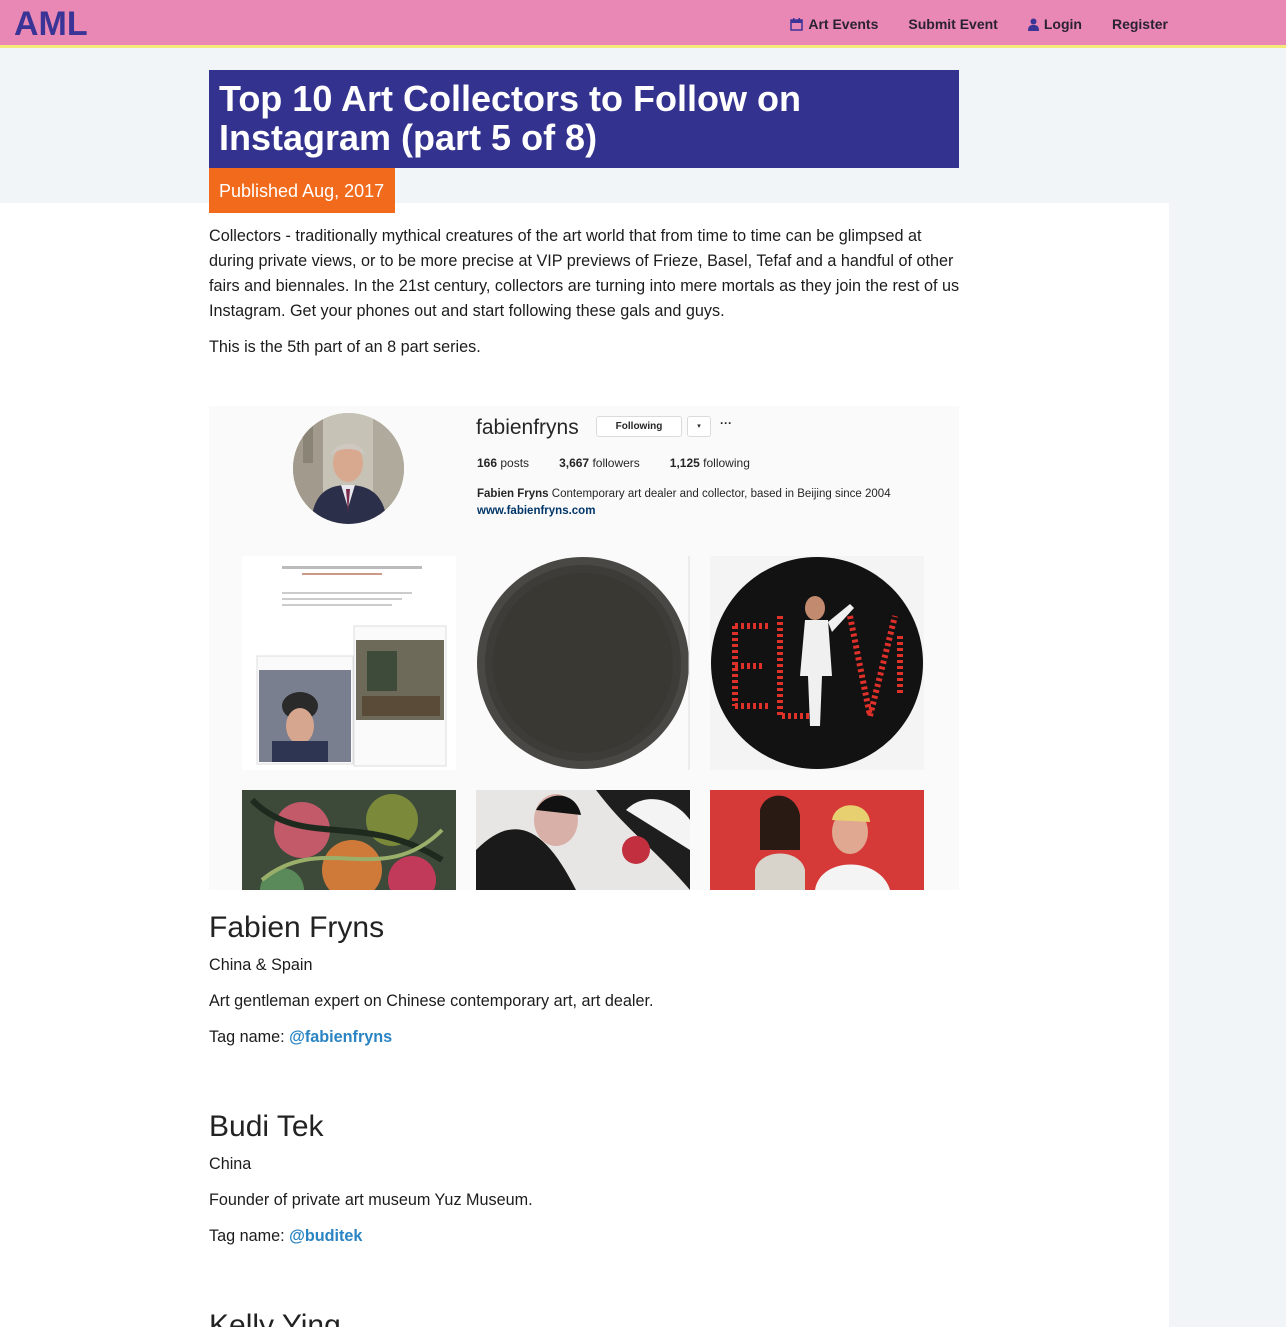 The height and width of the screenshot is (1327, 1286). Describe the element at coordinates (275, 1318) in the screenshot. I see `collector-name: Kelly Ying` at that location.